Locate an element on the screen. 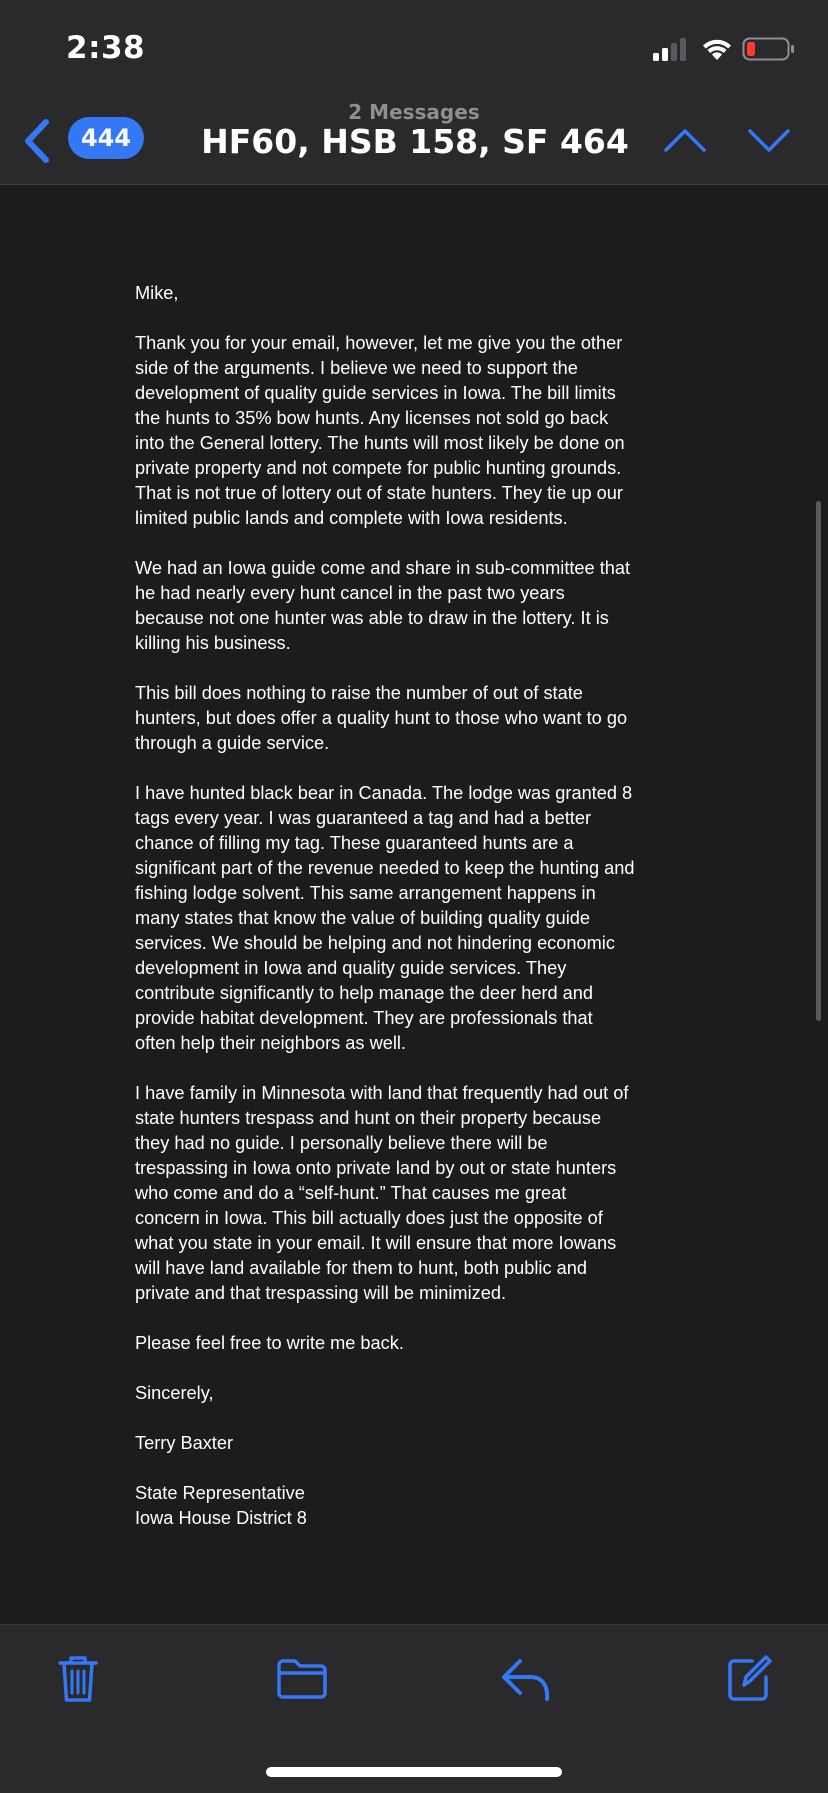  navigation-bar: 444 2 Messages HF60, HSB 158, SF 464 is located at coordinates (414, 142).